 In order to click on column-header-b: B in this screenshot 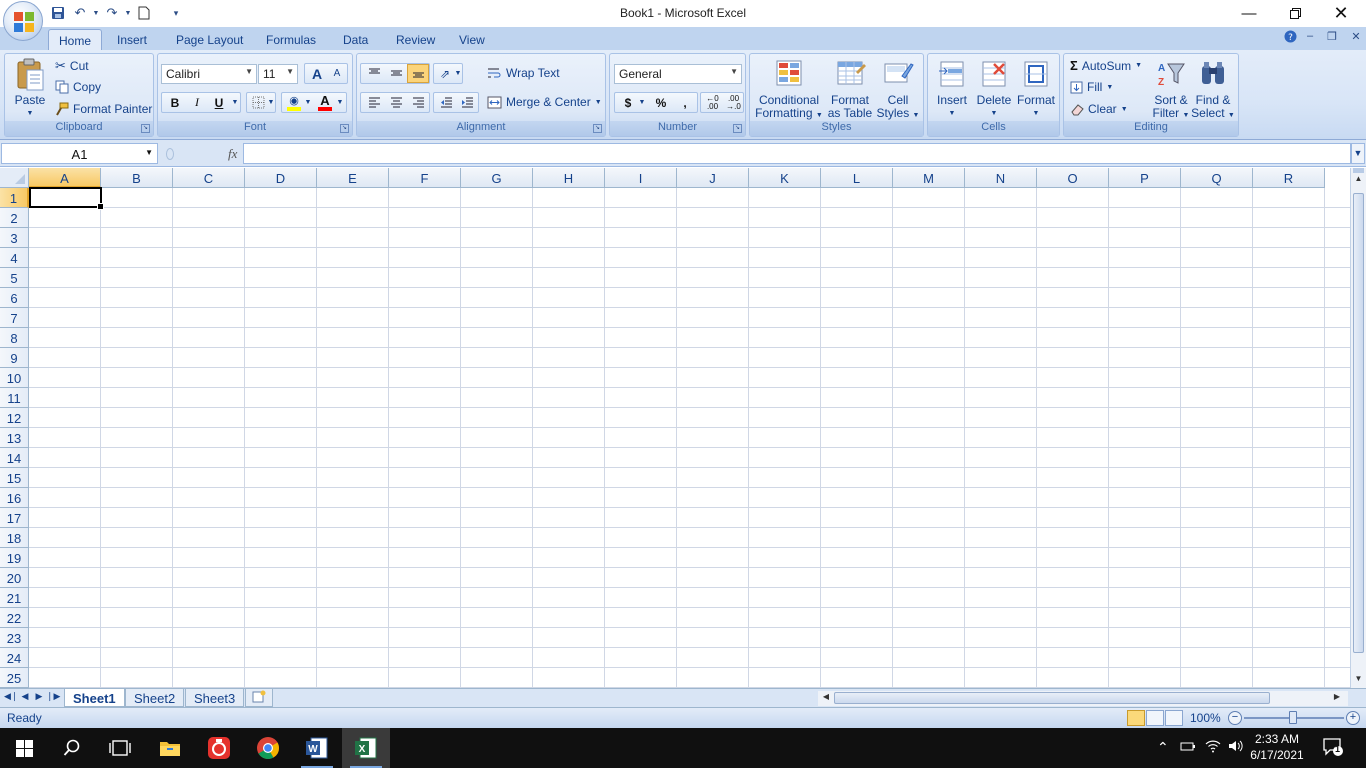, I will do `click(137, 178)`.